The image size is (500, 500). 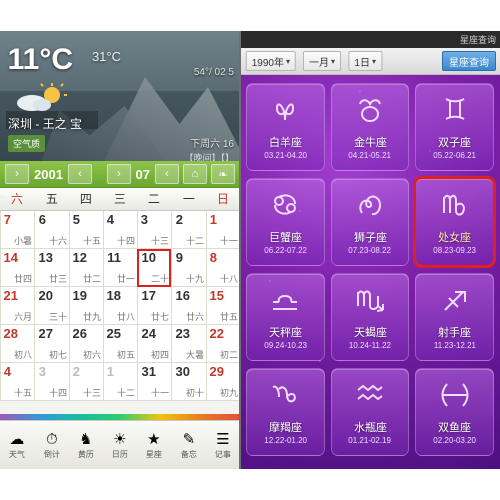 What do you see at coordinates (86, 439) in the screenshot?
I see `taskbar-icon: ♞` at bounding box center [86, 439].